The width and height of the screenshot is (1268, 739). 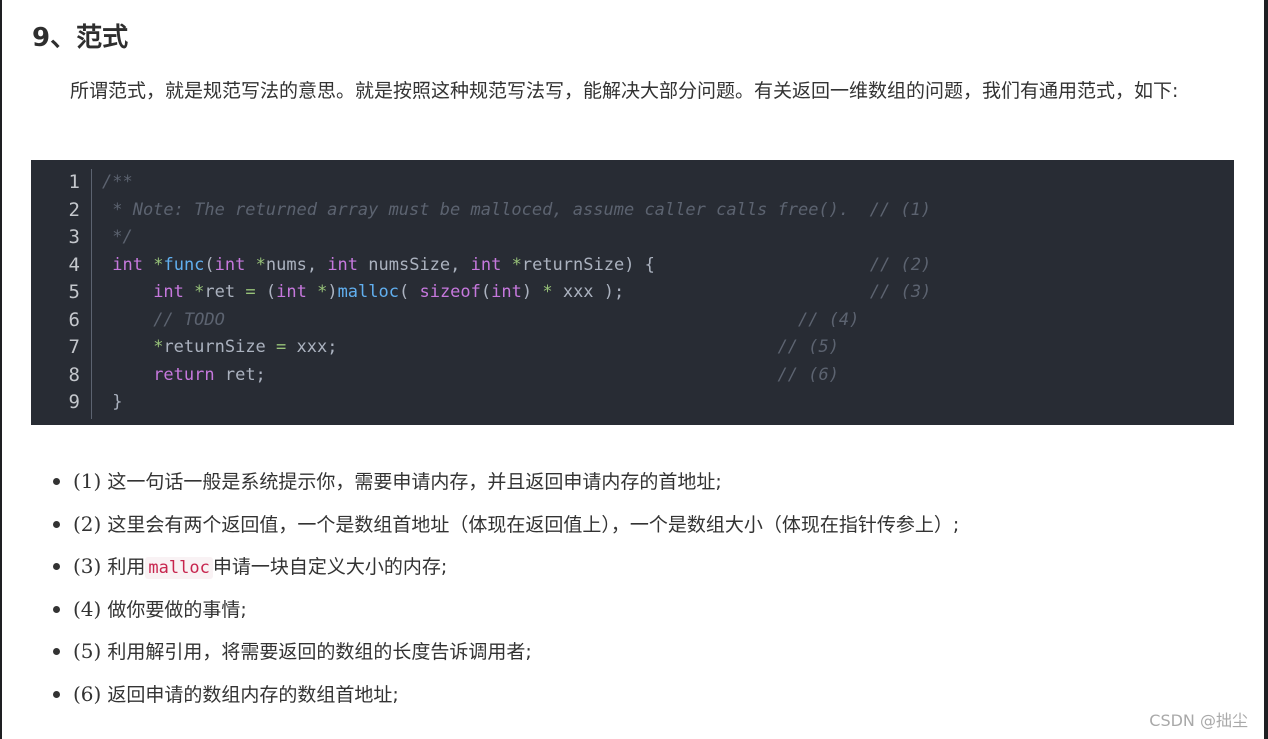 What do you see at coordinates (368, 292) in the screenshot?
I see `code-token: malloc` at bounding box center [368, 292].